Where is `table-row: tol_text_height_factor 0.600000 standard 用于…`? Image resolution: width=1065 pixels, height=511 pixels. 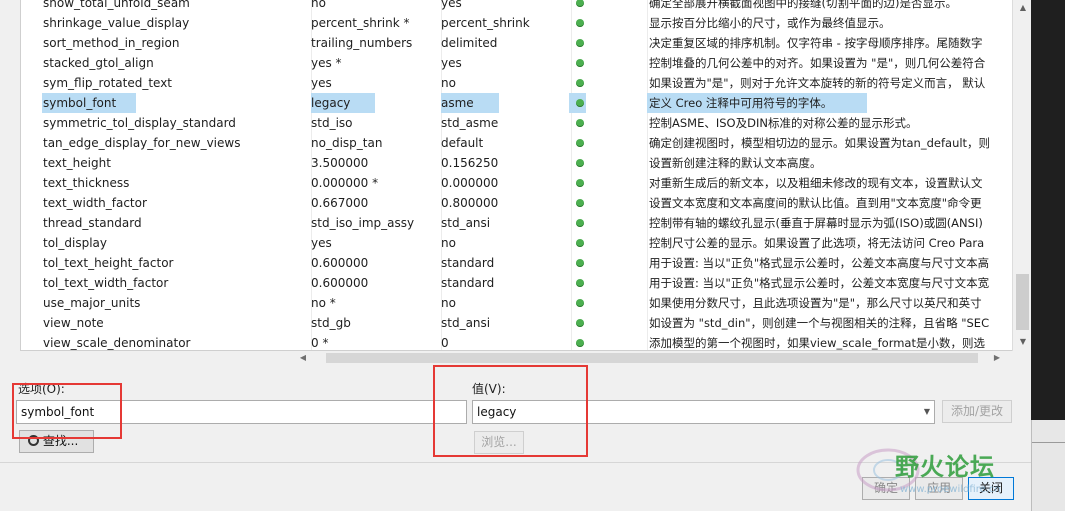
table-row: tol_text_height_factor 0.600000 standard 用于… is located at coordinates (516, 263).